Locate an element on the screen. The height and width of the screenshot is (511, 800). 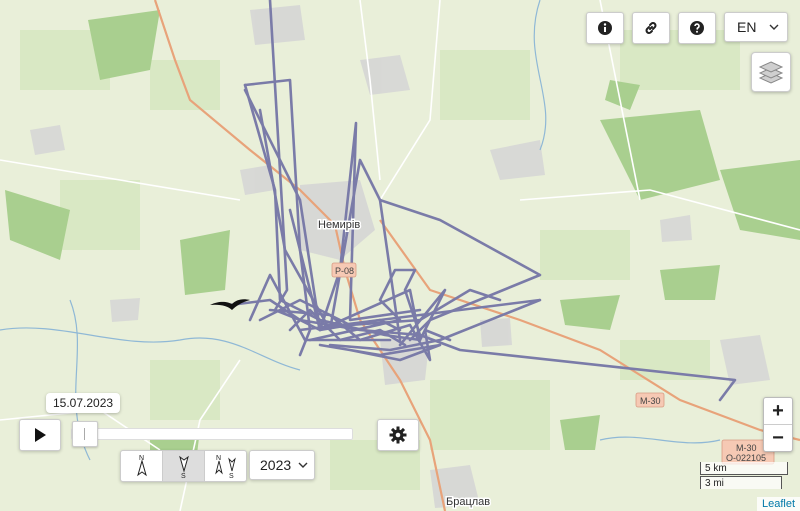
link-button is located at coordinates (651, 28).